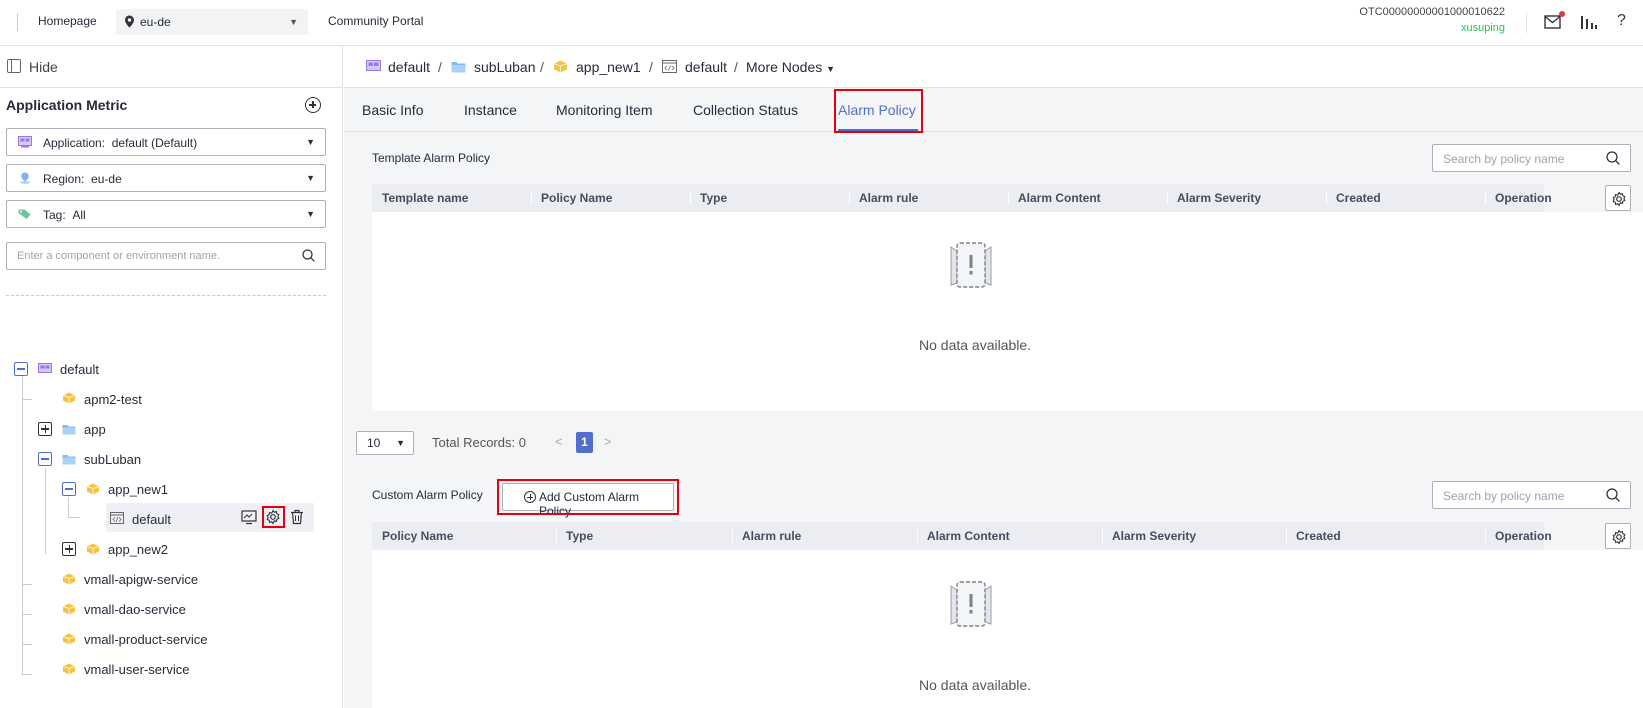 This screenshot has height=708, width=1643. Describe the element at coordinates (112, 459) in the screenshot. I see `tree-node-subluban: subLuban` at that location.